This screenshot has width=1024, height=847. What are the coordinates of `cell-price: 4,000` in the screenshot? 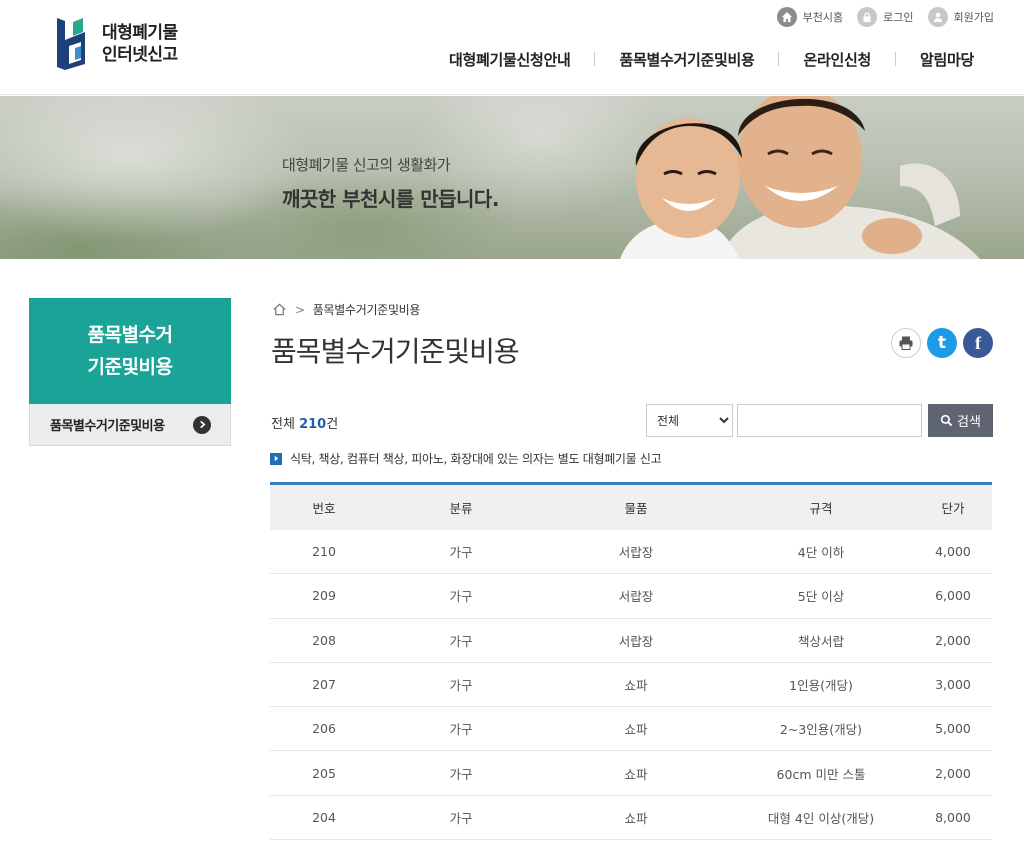 It's located at (953, 552).